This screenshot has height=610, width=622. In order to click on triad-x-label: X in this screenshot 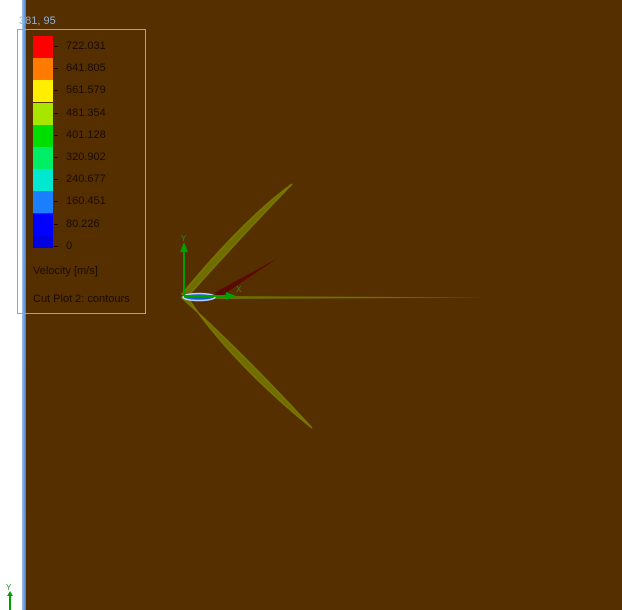, I will do `click(239, 289)`.